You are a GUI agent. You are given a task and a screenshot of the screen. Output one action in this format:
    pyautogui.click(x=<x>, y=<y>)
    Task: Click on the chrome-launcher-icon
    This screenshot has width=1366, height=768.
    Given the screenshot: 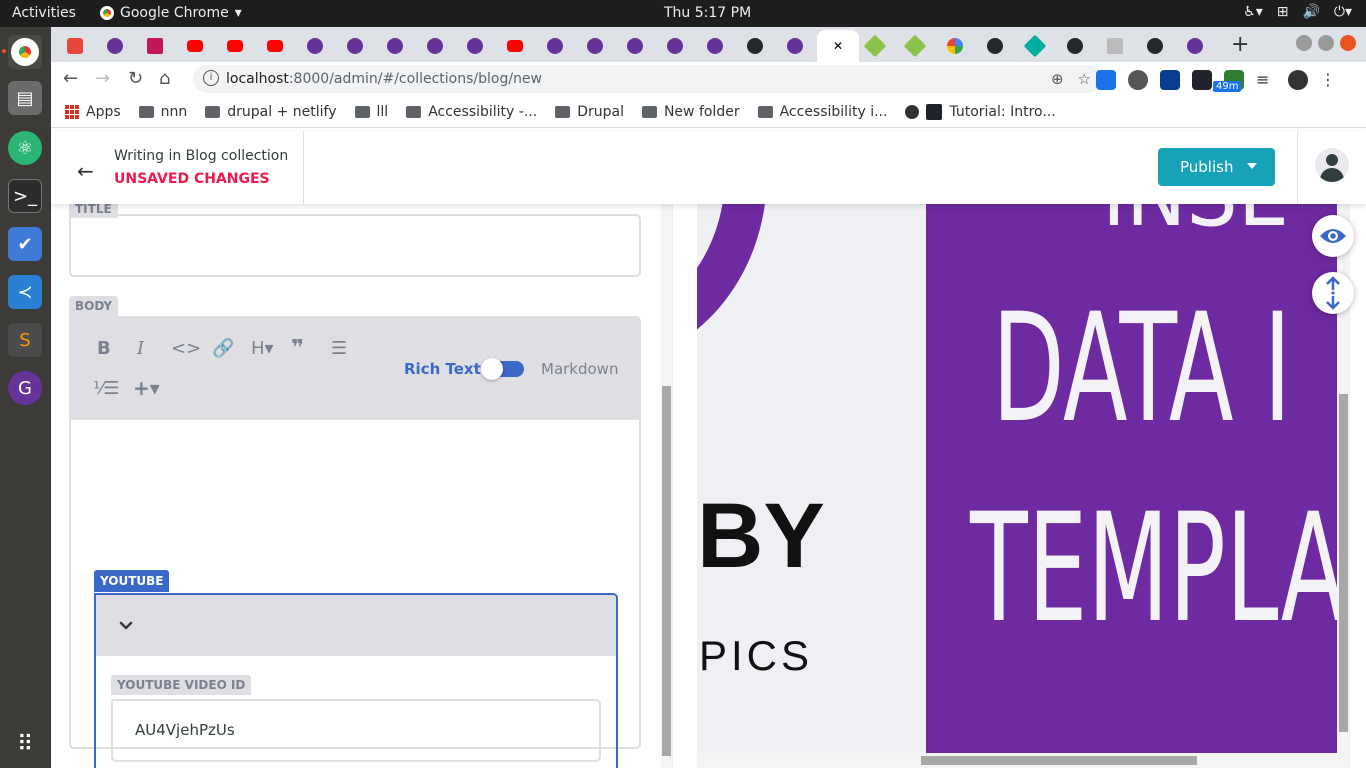 What is the action you would take?
    pyautogui.click(x=25, y=52)
    